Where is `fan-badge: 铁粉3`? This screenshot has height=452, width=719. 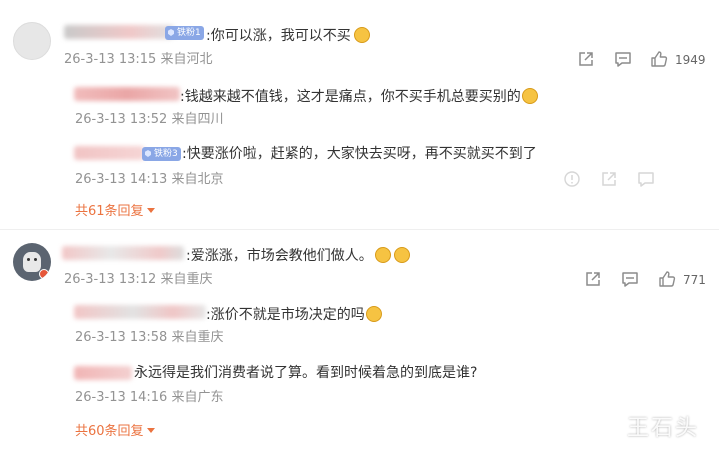
fan-badge: 铁粉3 is located at coordinates (161, 154).